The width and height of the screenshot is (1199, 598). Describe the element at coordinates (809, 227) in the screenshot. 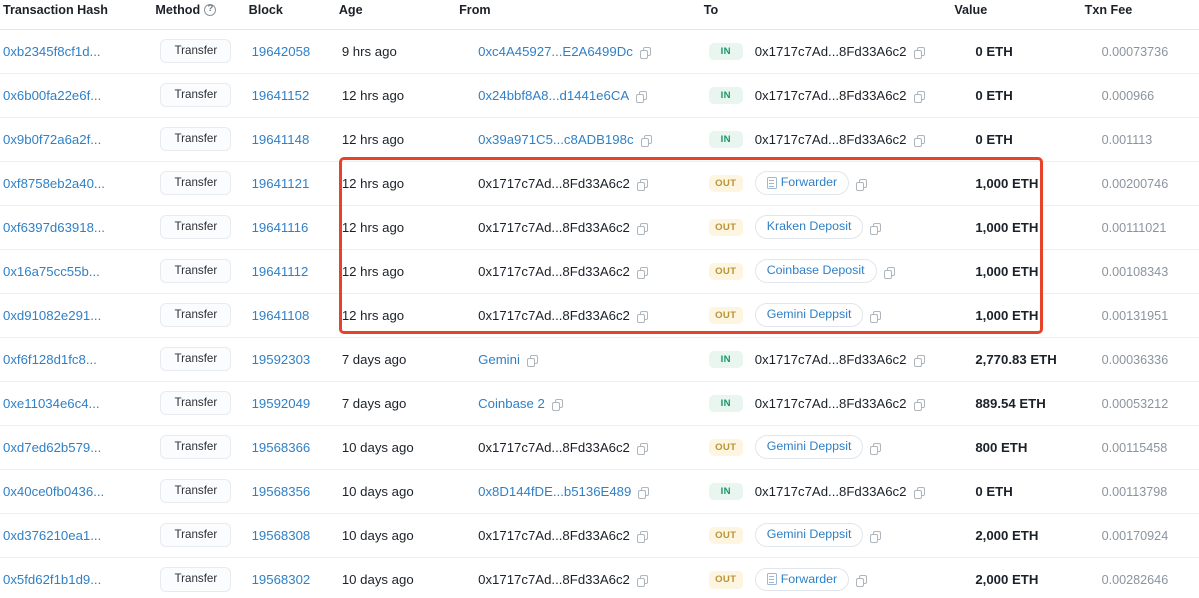

I see `to-name-tag: Kraken Deposit` at that location.